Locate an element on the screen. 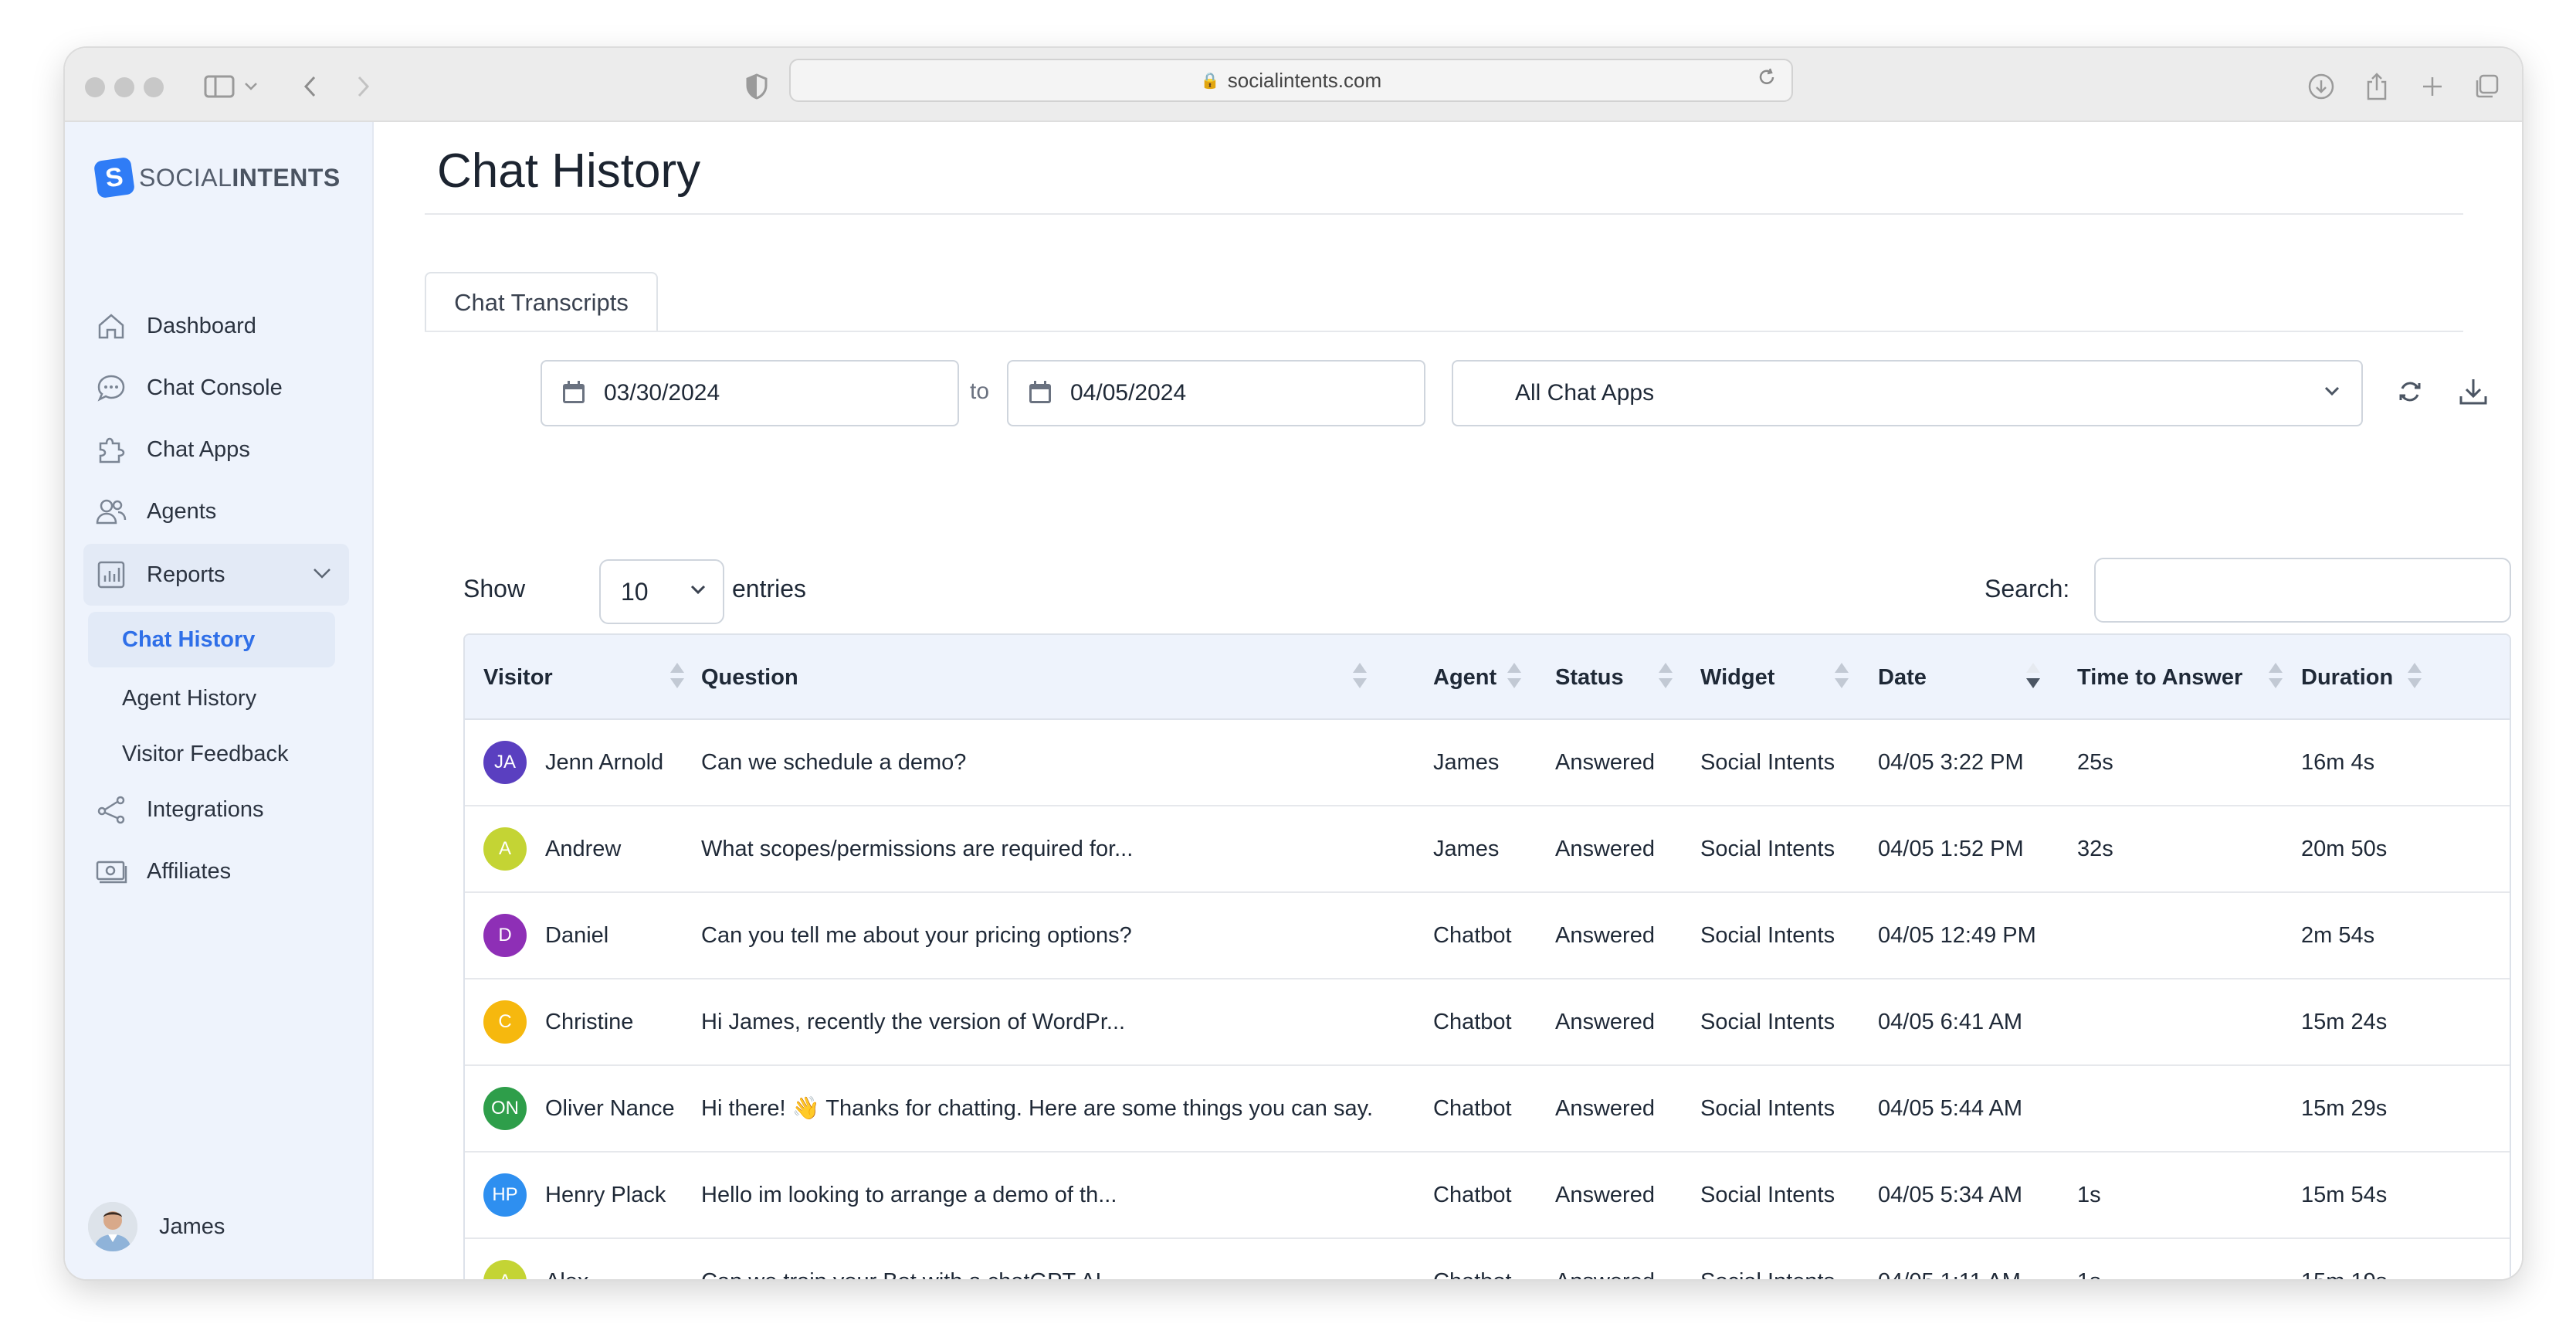 The image size is (2576, 1341). column-header-agent: Agent is located at coordinates (1487, 677).